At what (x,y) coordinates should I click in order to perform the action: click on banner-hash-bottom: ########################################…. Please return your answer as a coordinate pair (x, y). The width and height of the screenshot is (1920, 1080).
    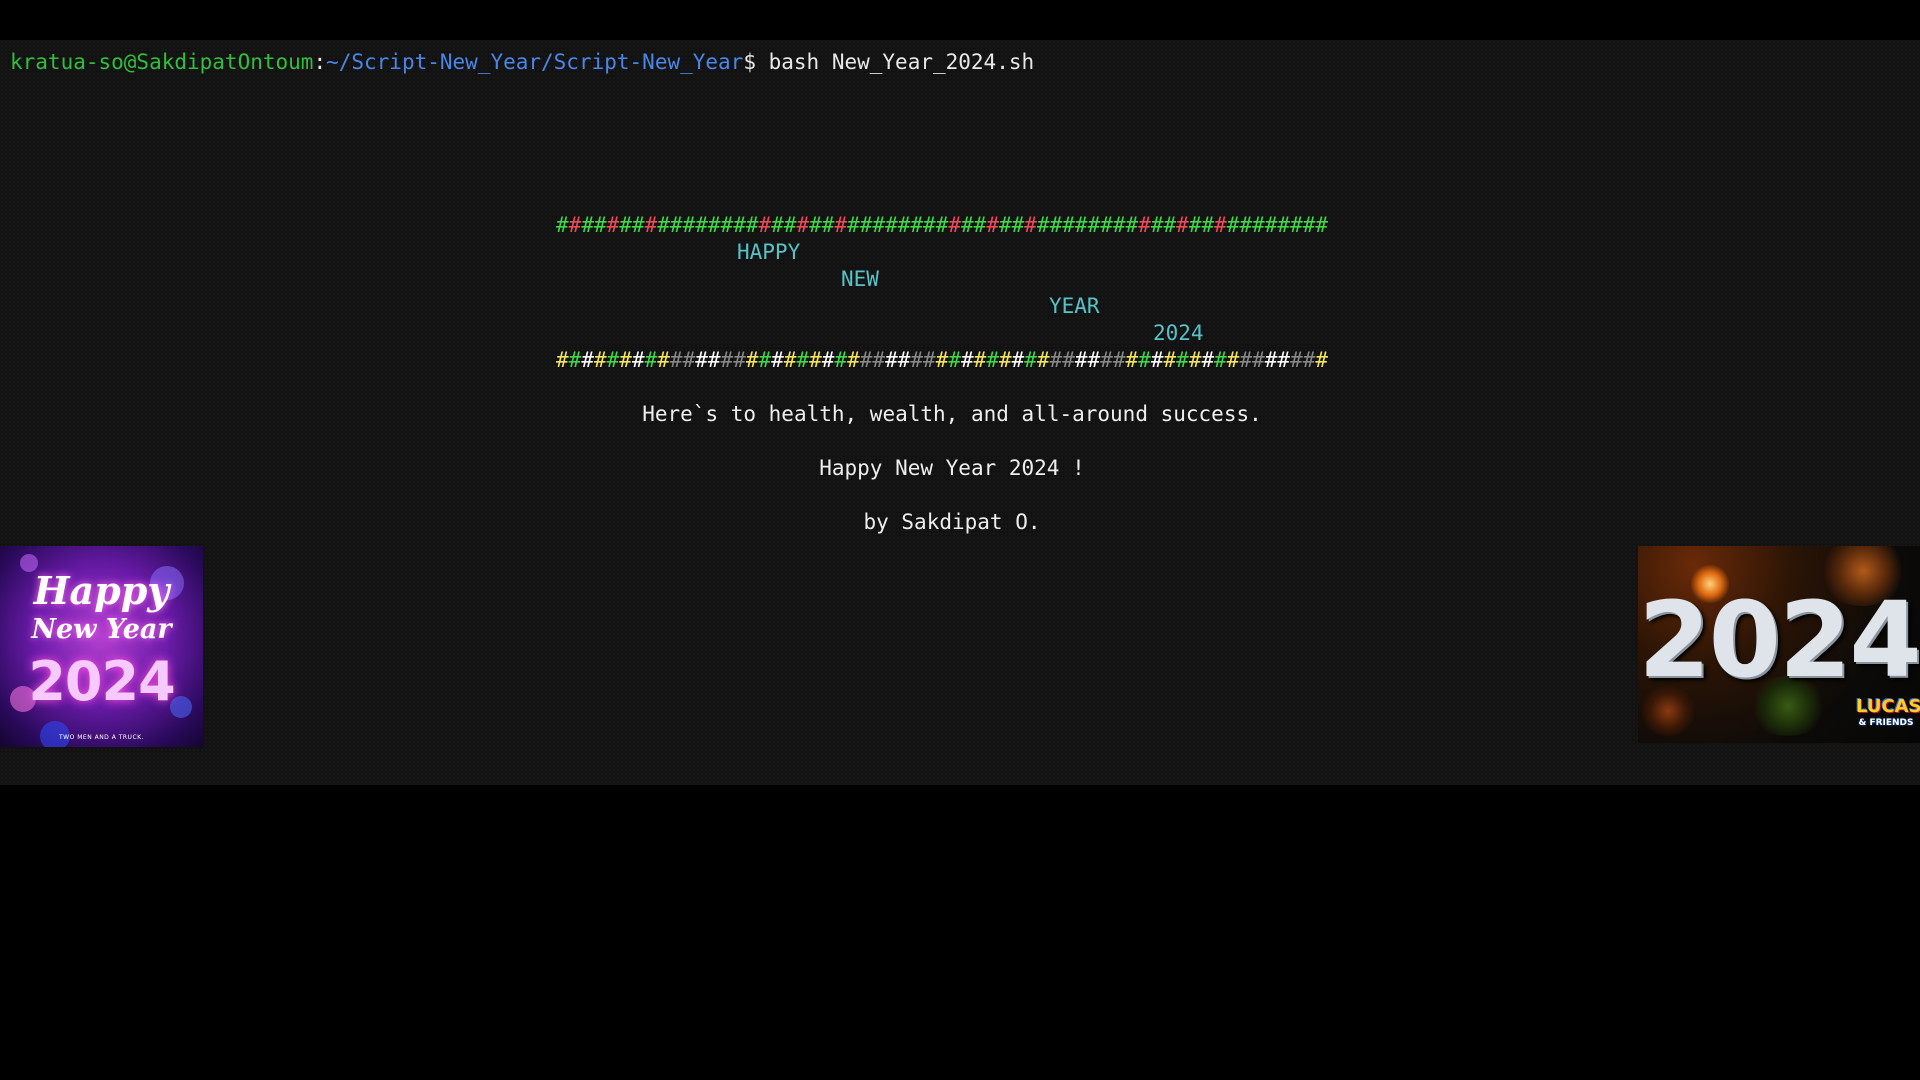
    Looking at the image, I should click on (942, 360).